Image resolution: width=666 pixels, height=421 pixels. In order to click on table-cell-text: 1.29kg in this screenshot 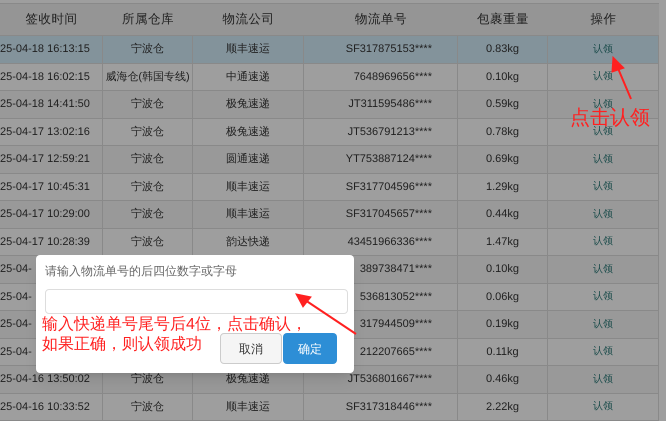, I will do `click(503, 187)`.